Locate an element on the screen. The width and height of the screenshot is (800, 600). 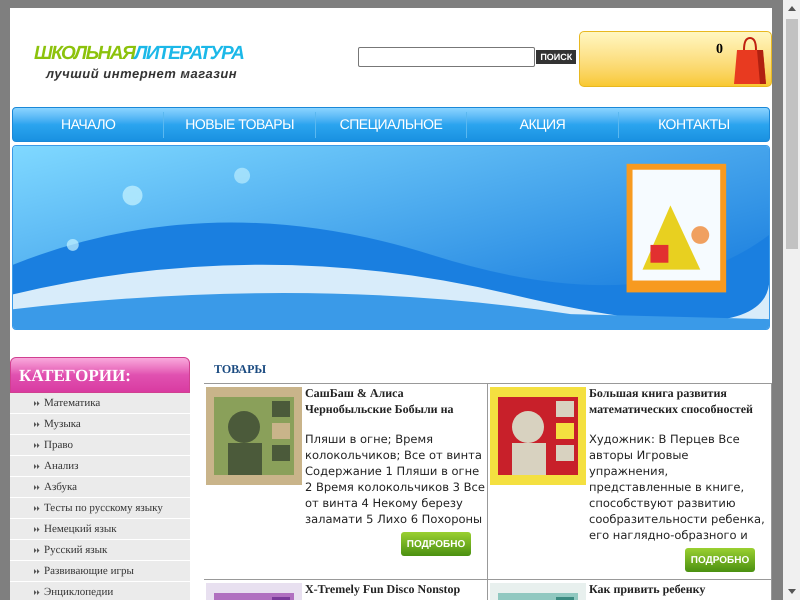
product-title: Как привить ребенку is located at coordinates (679, 589).